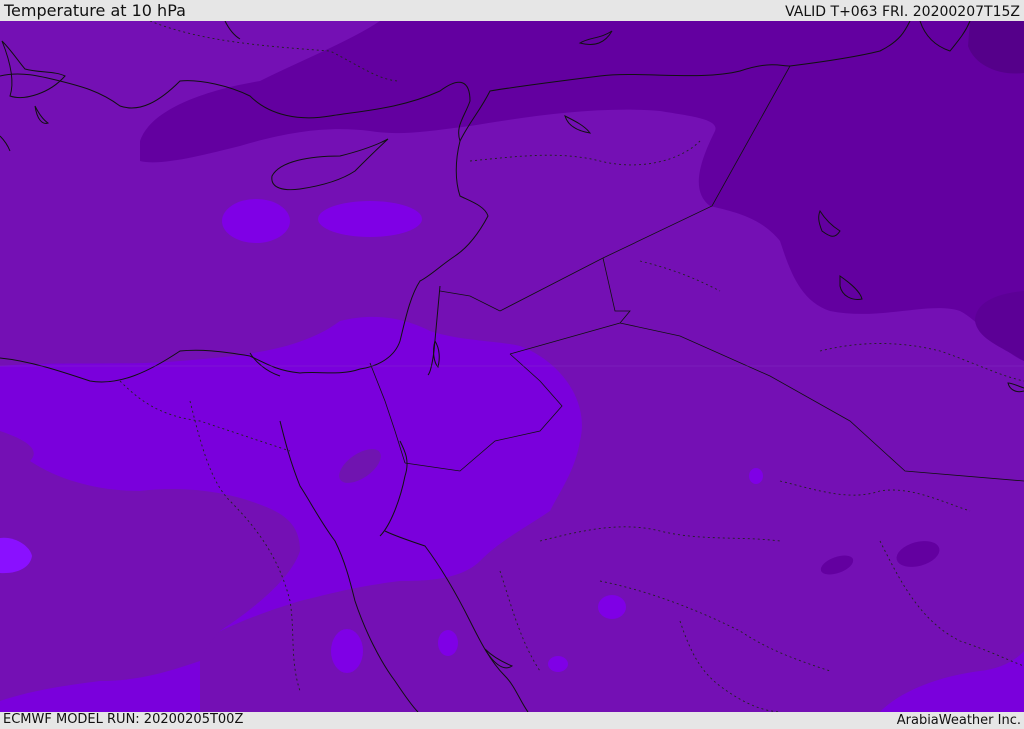 The width and height of the screenshot is (1024, 729). Describe the element at coordinates (370, 219) in the screenshot. I see `warm-spot-lebanon-west` at that location.